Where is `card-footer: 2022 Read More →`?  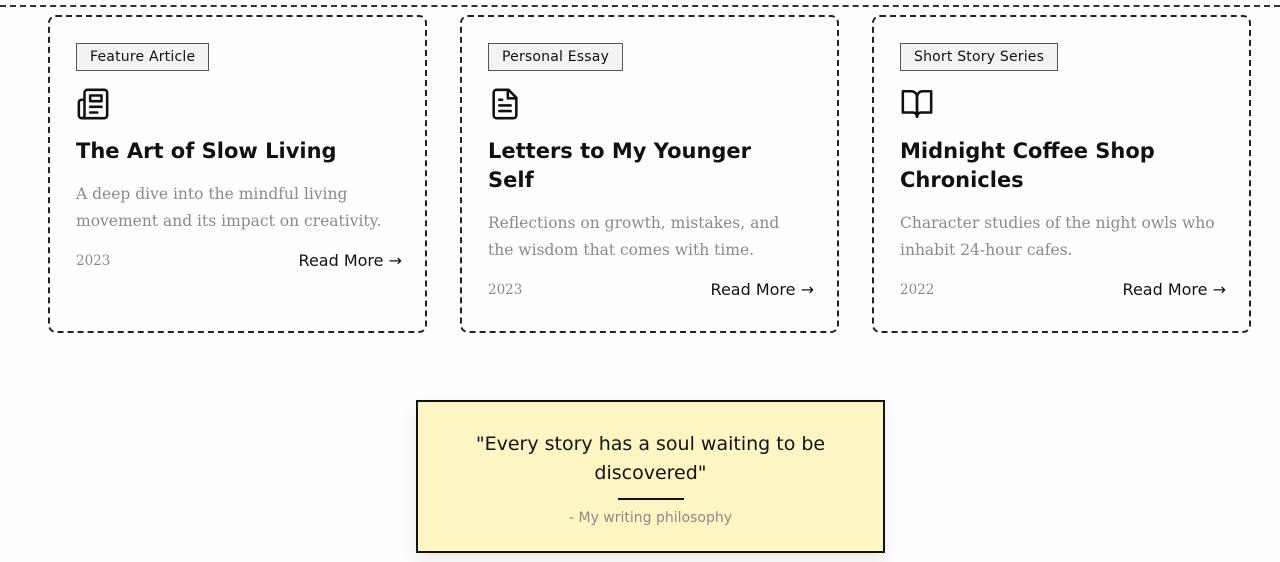 card-footer: 2022 Read More → is located at coordinates (1063, 289).